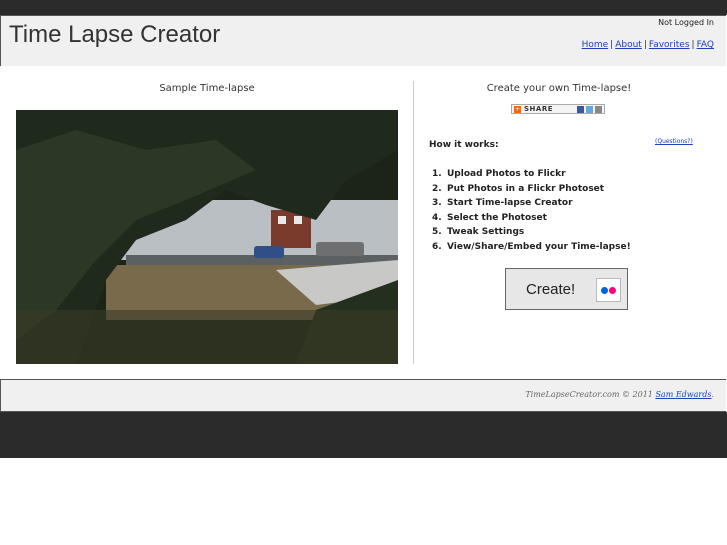 This screenshot has width=727, height=545. What do you see at coordinates (580, 109) in the screenshot?
I see `facebook-icon` at bounding box center [580, 109].